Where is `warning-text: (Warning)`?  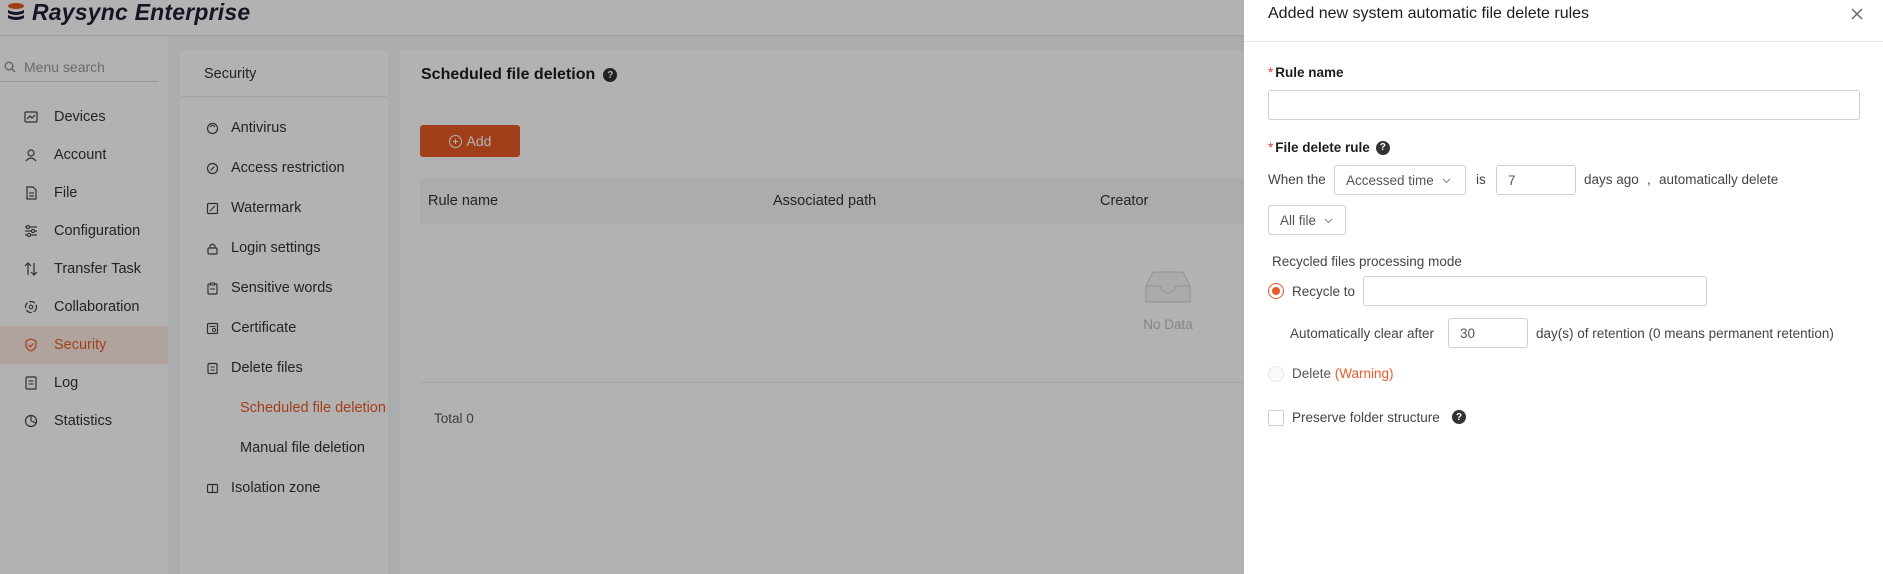 warning-text: (Warning) is located at coordinates (1364, 373).